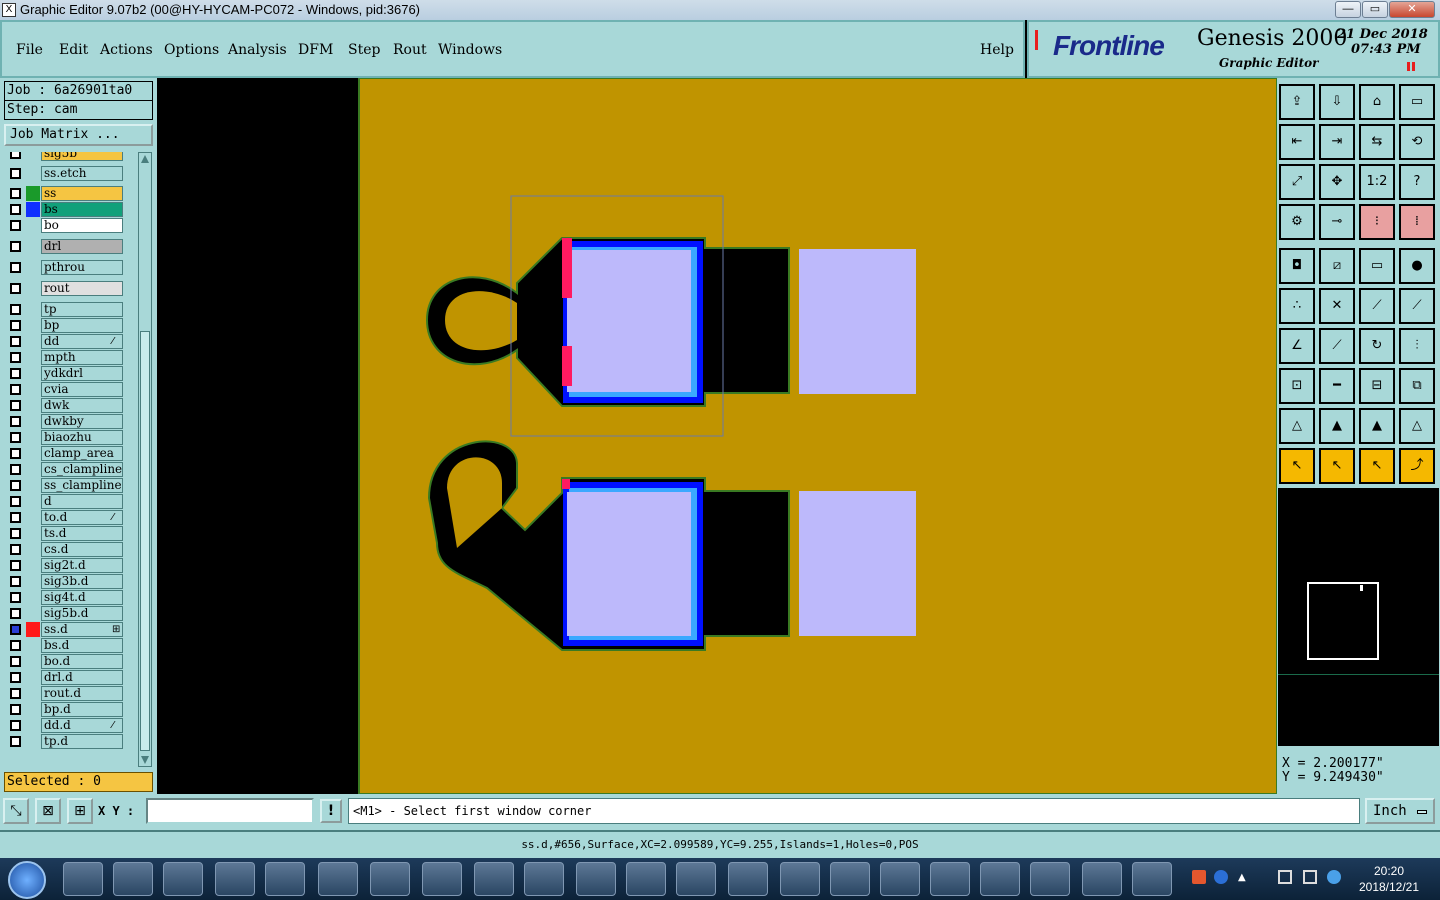 This screenshot has width=1440, height=900. I want to click on cross-icon: ✕, so click(1337, 306).